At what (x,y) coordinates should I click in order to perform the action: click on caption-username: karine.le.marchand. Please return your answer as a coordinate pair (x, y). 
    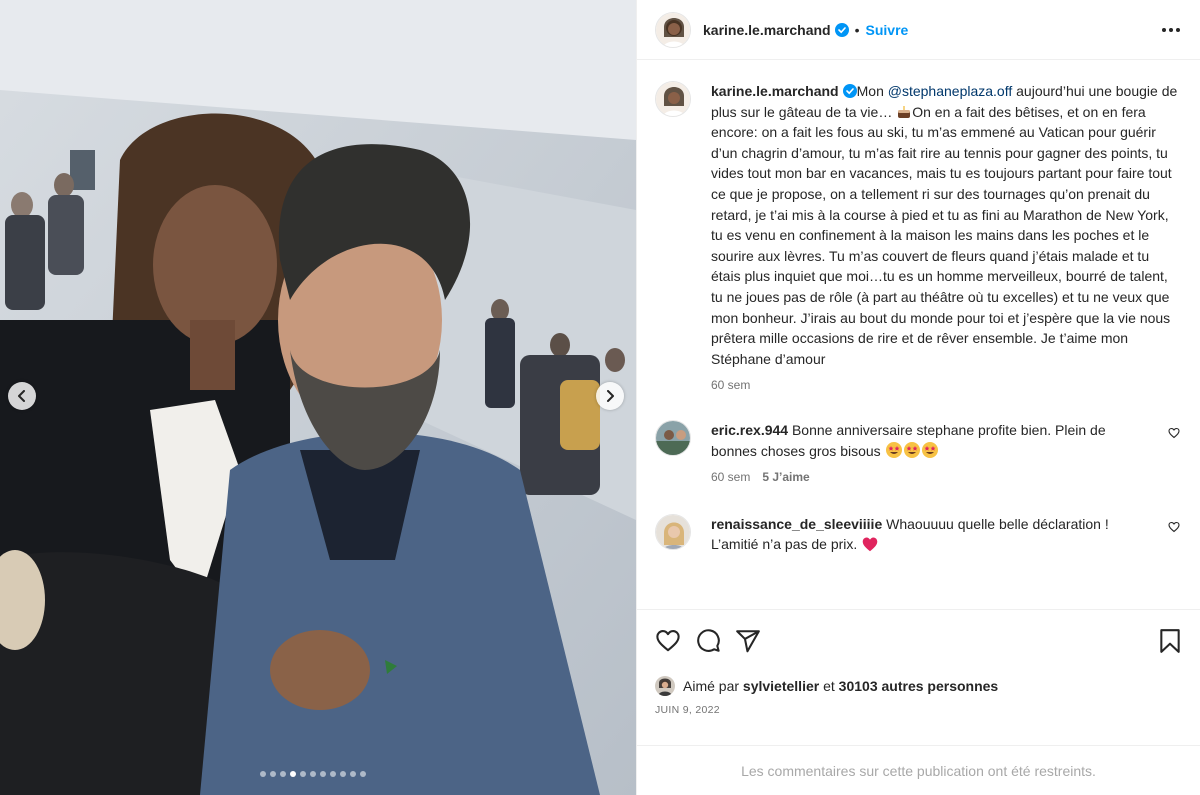
    Looking at the image, I should click on (775, 91).